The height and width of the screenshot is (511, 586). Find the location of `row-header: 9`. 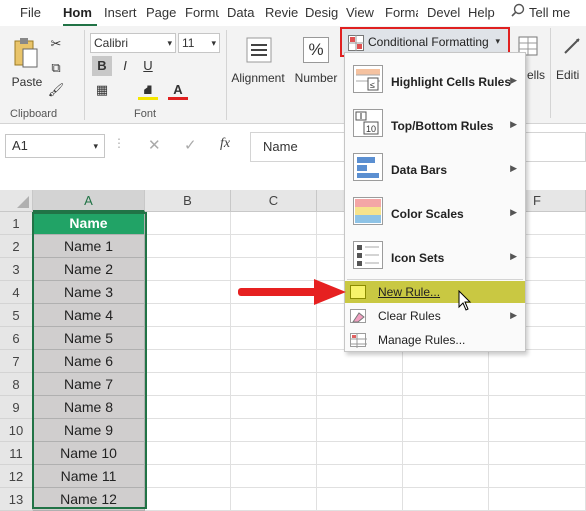

row-header: 9 is located at coordinates (16, 407).